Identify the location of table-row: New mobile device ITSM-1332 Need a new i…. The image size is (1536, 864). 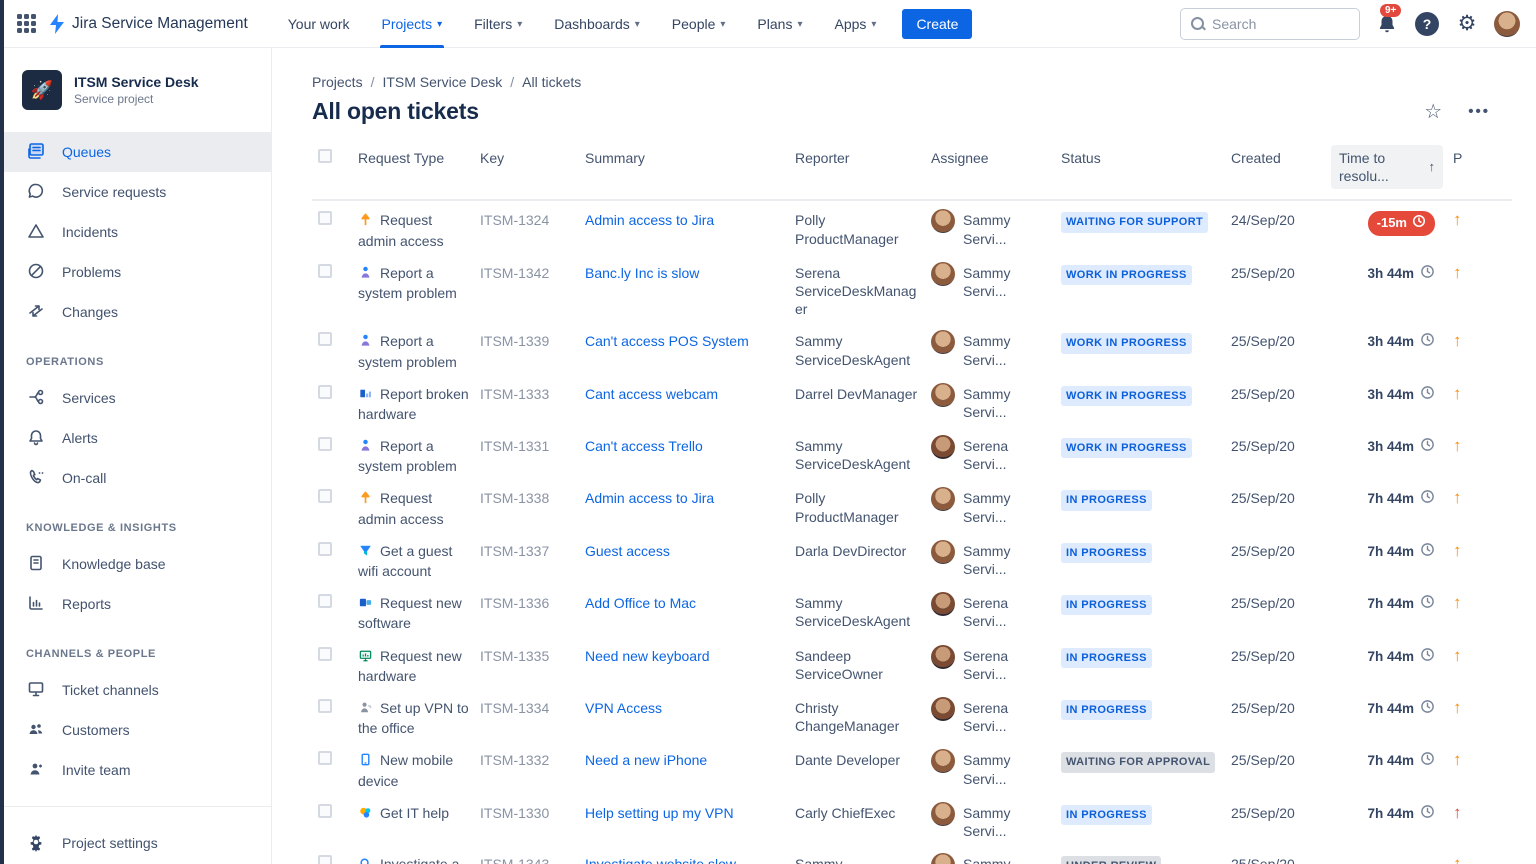
(912, 767).